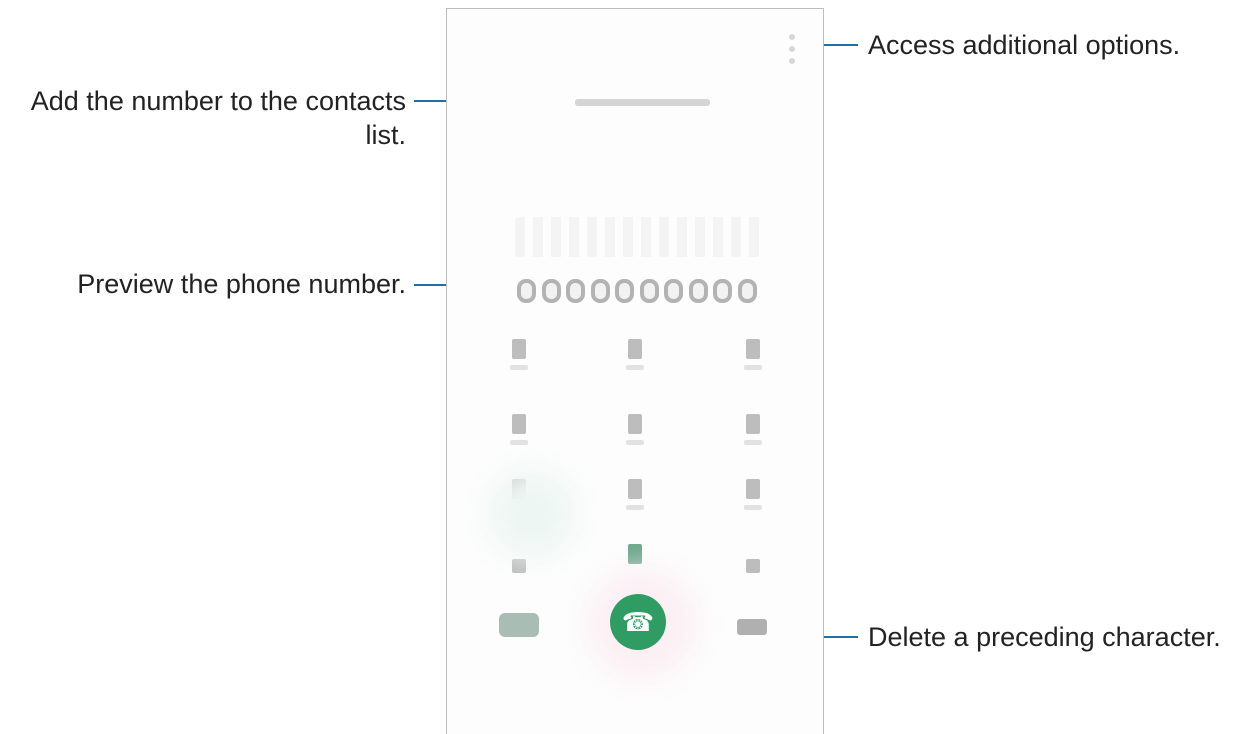 Image resolution: width=1239 pixels, height=734 pixels. I want to click on voicemail-icon, so click(635, 554).